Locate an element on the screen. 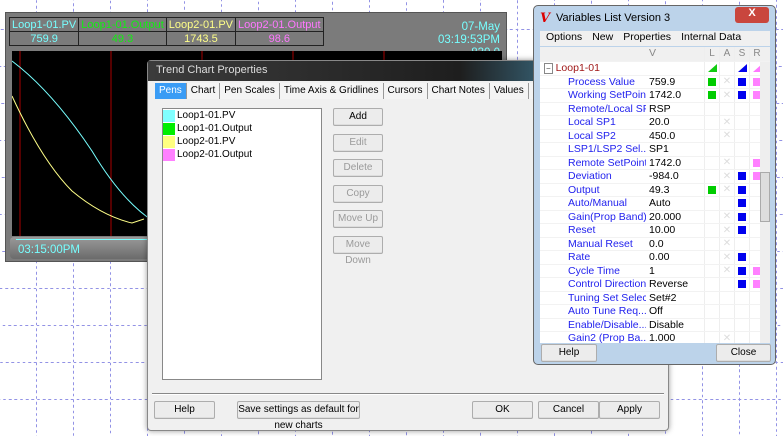 This screenshot has height=436, width=783. variable-row: Reset 10.00 ✕ is located at coordinates (655, 231).